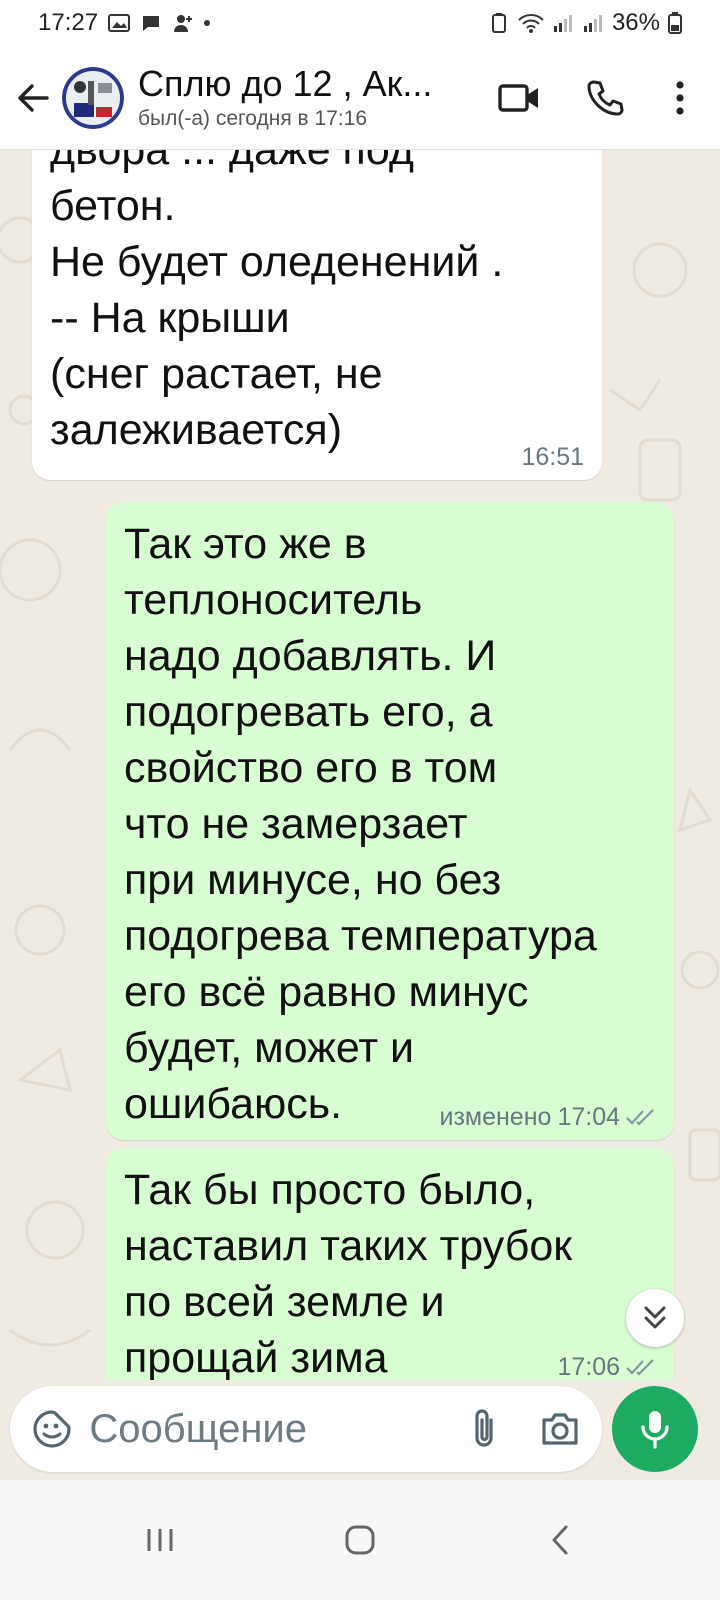  I want to click on edited-label: изменено, so click(495, 1117).